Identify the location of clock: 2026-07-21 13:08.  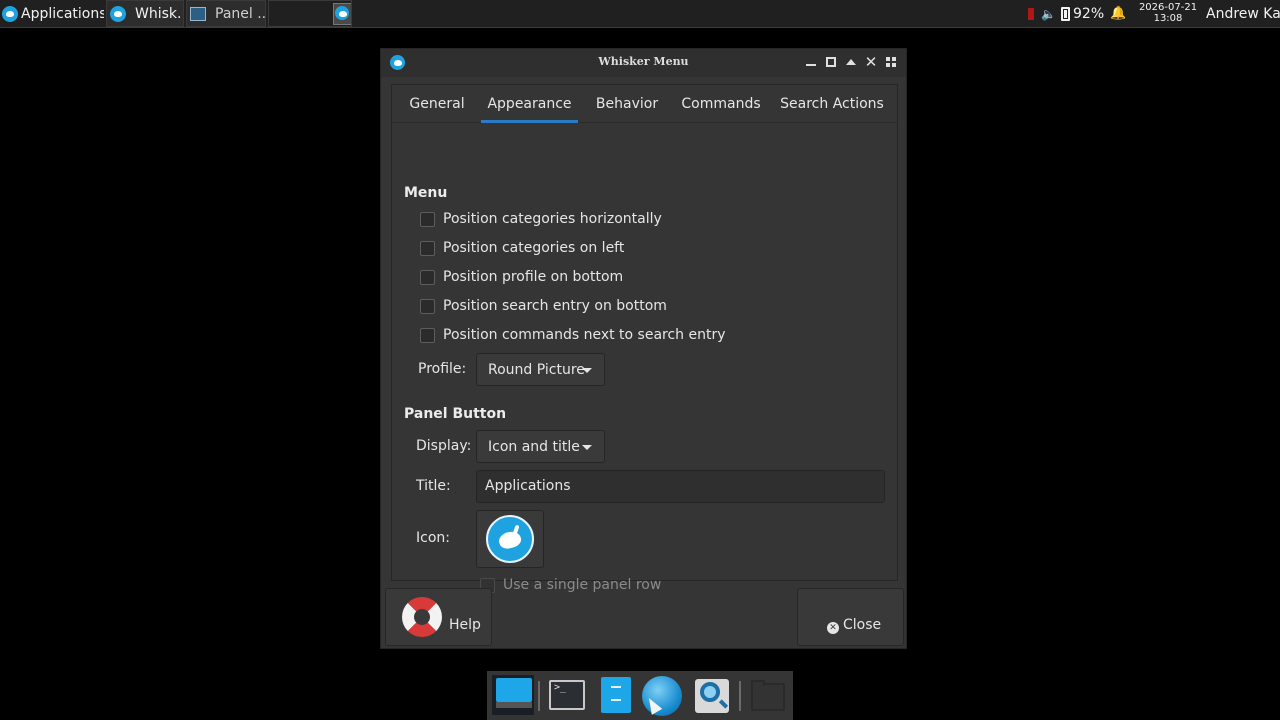
(1168, 13).